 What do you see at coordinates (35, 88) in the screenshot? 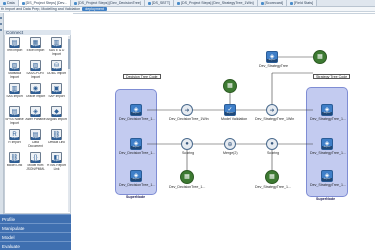
I see `oracle-import-icon: ◉ Import` at bounding box center [35, 88].